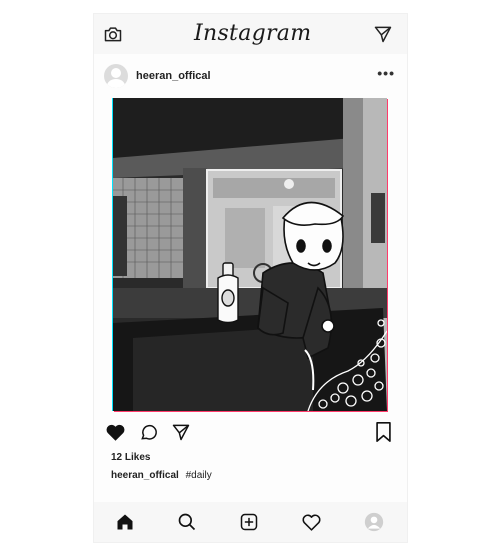  Describe the element at coordinates (374, 522) in the screenshot. I see `profile-avatar-icon` at that location.